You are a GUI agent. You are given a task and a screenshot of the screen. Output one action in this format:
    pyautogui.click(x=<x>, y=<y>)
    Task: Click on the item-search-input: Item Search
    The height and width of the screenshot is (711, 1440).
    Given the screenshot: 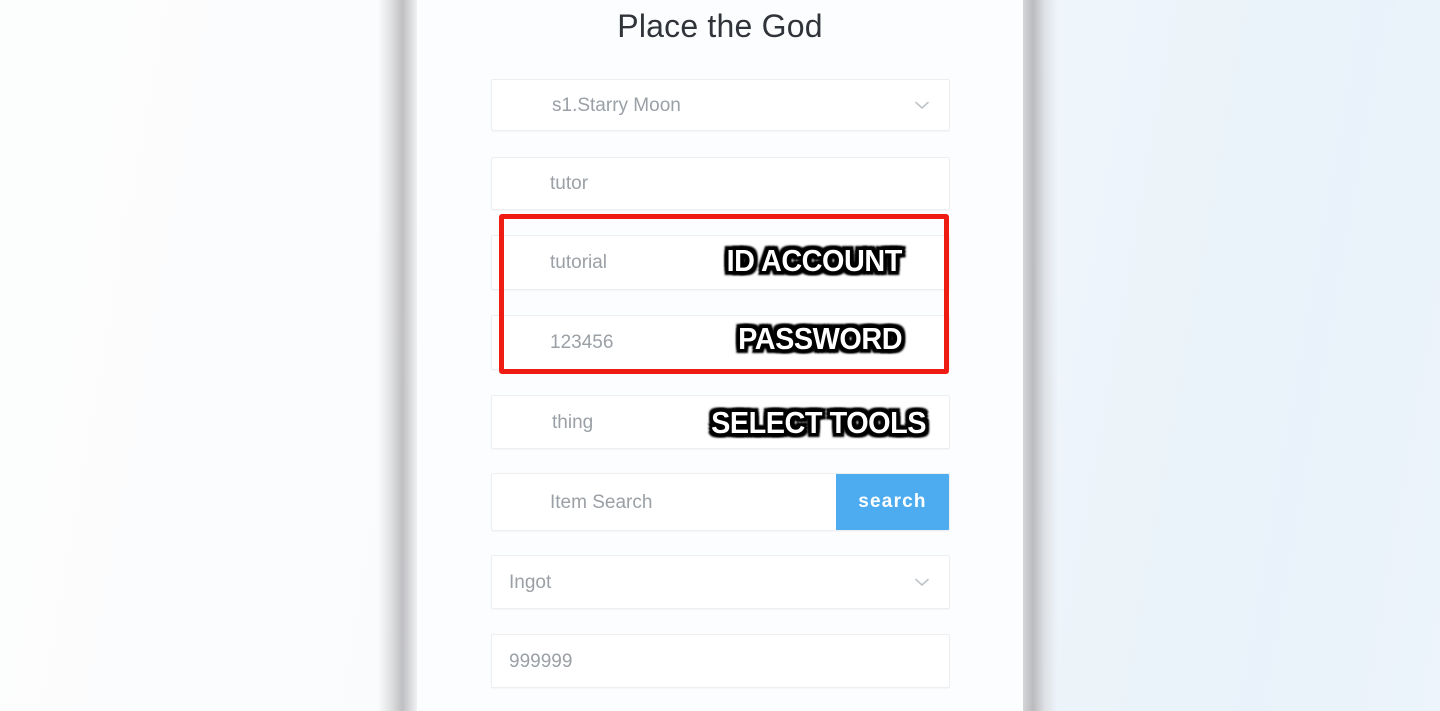 What is the action you would take?
    pyautogui.click(x=664, y=502)
    